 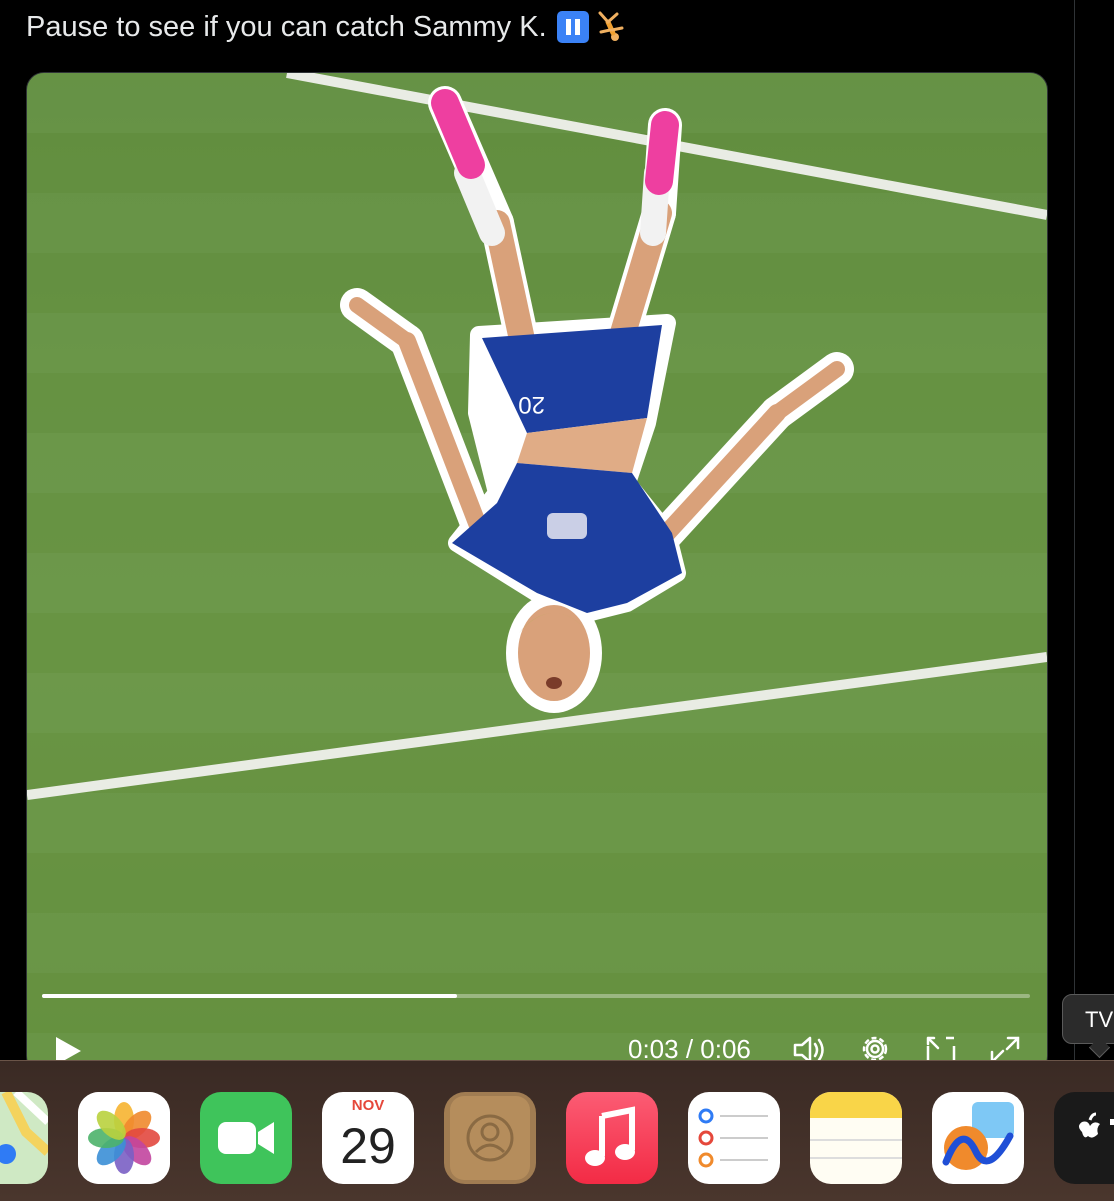 I want to click on dock-item-tv, so click(x=1084, y=1138).